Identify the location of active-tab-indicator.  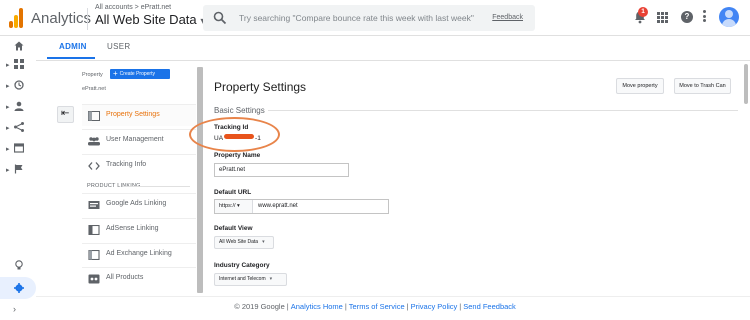
(71, 58).